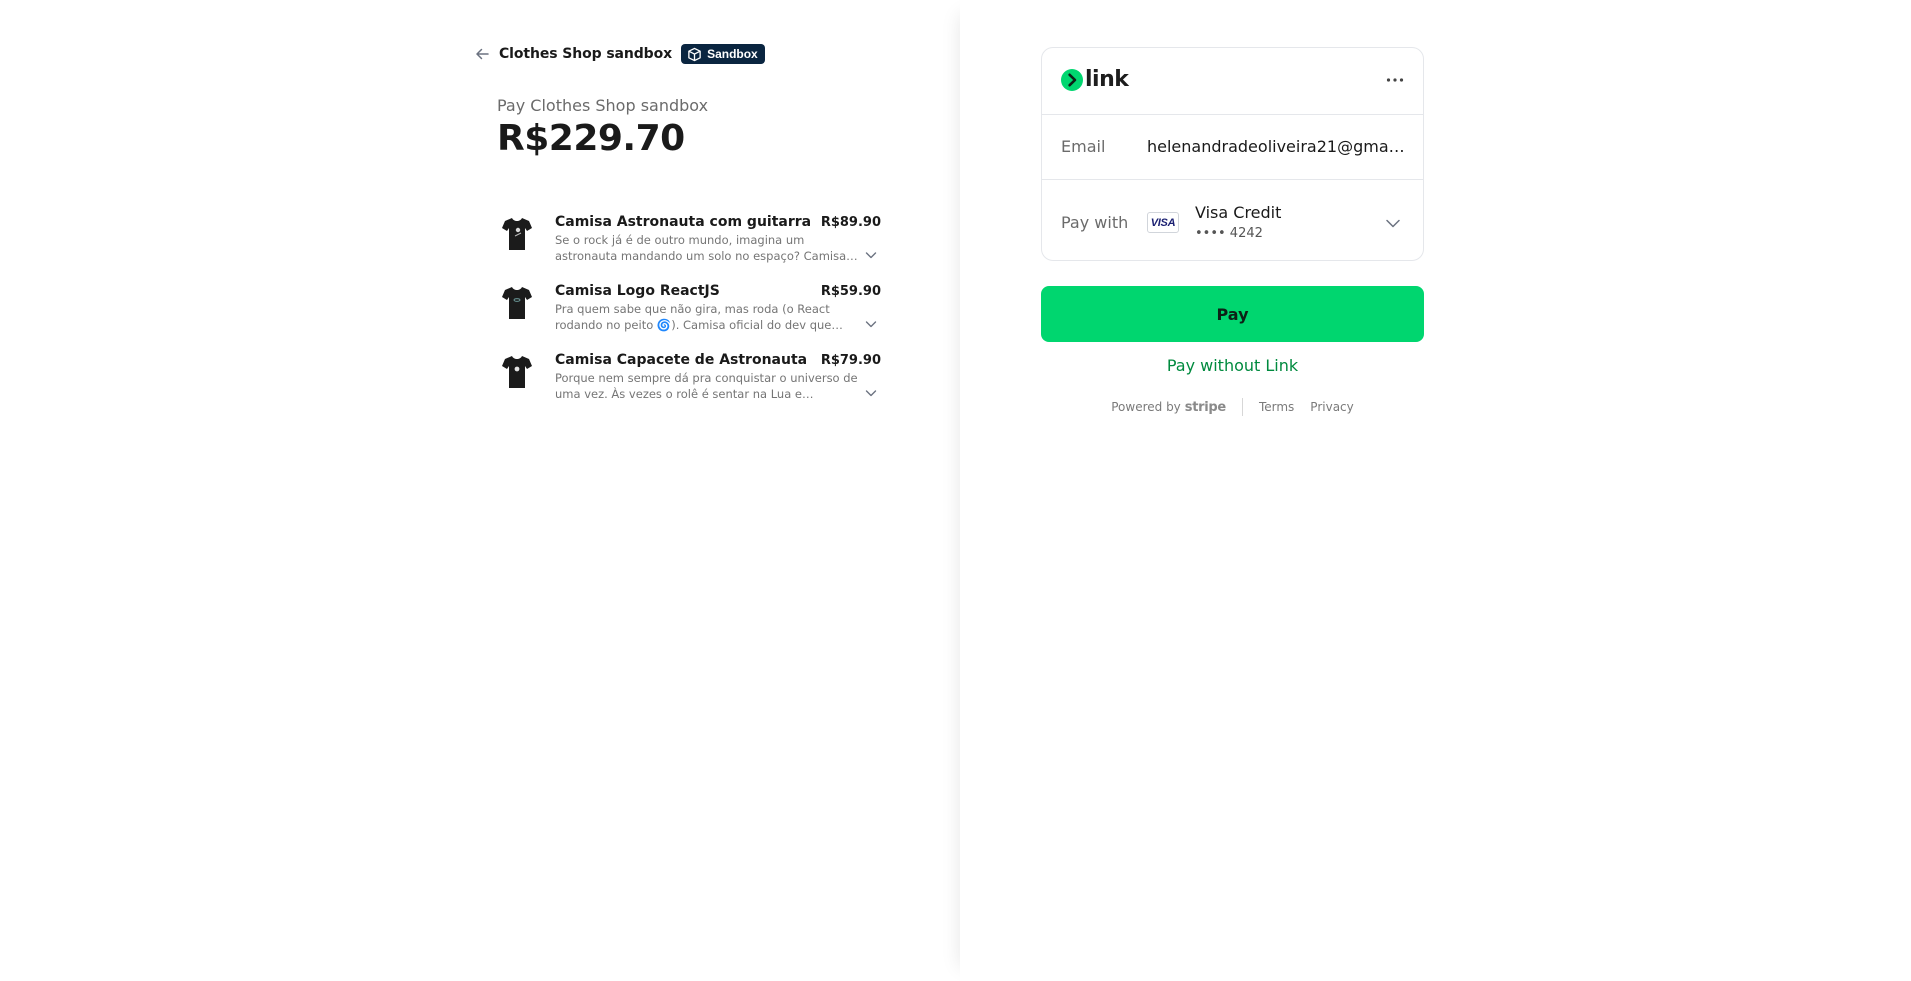  Describe the element at coordinates (1083, 146) in the screenshot. I see `email-label: Email` at that location.